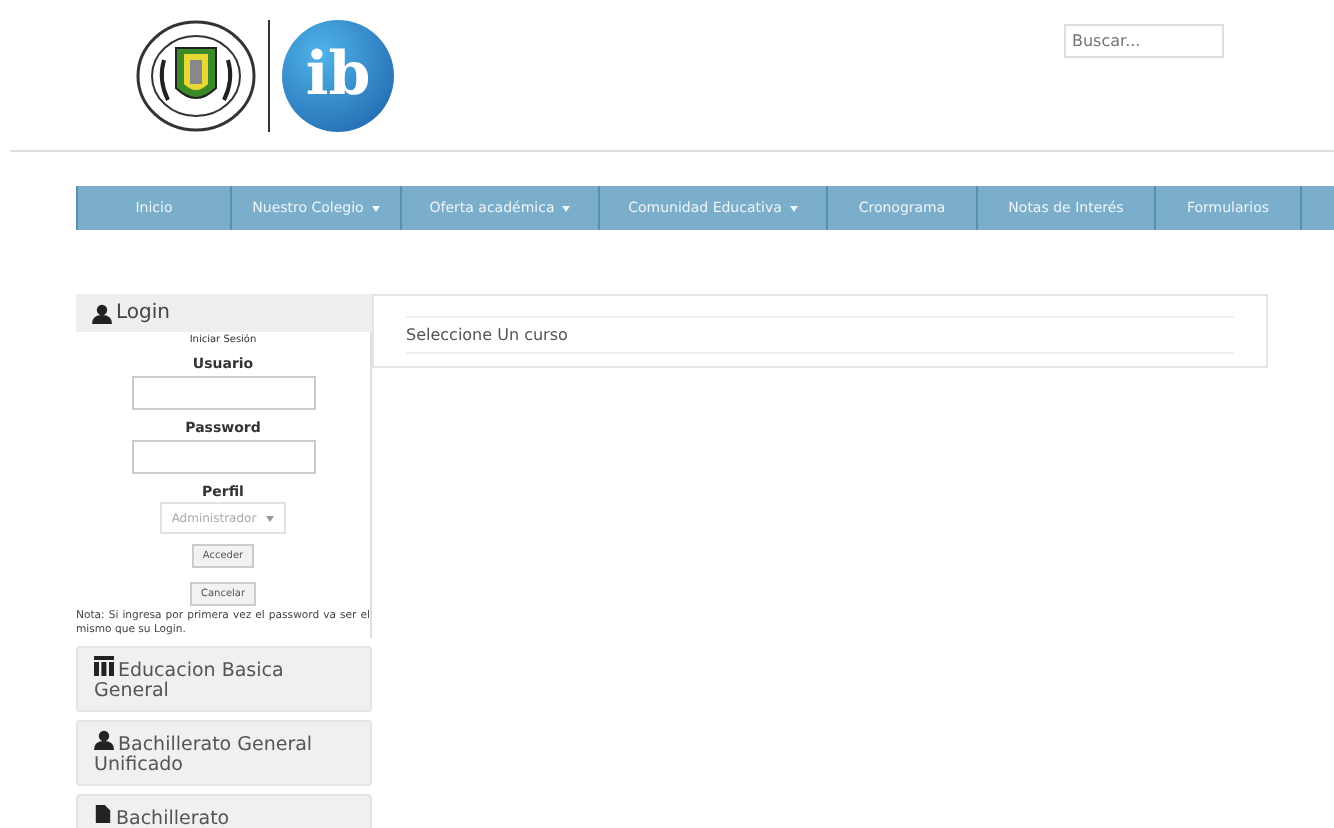 This screenshot has width=1334, height=828. I want to click on category-link: Bachillerato, so click(224, 810).